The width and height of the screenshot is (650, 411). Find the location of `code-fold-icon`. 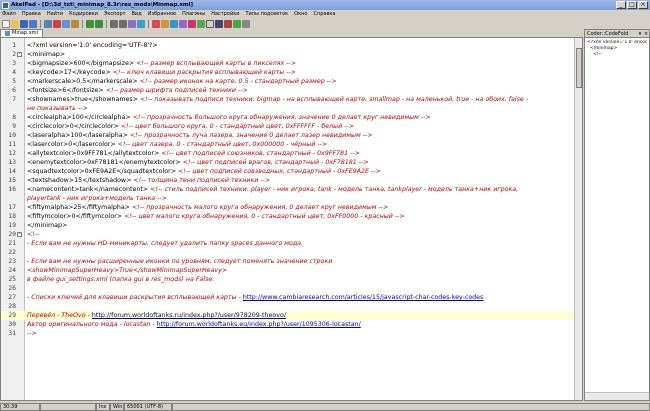

code-fold-icon is located at coordinates (210, 23).